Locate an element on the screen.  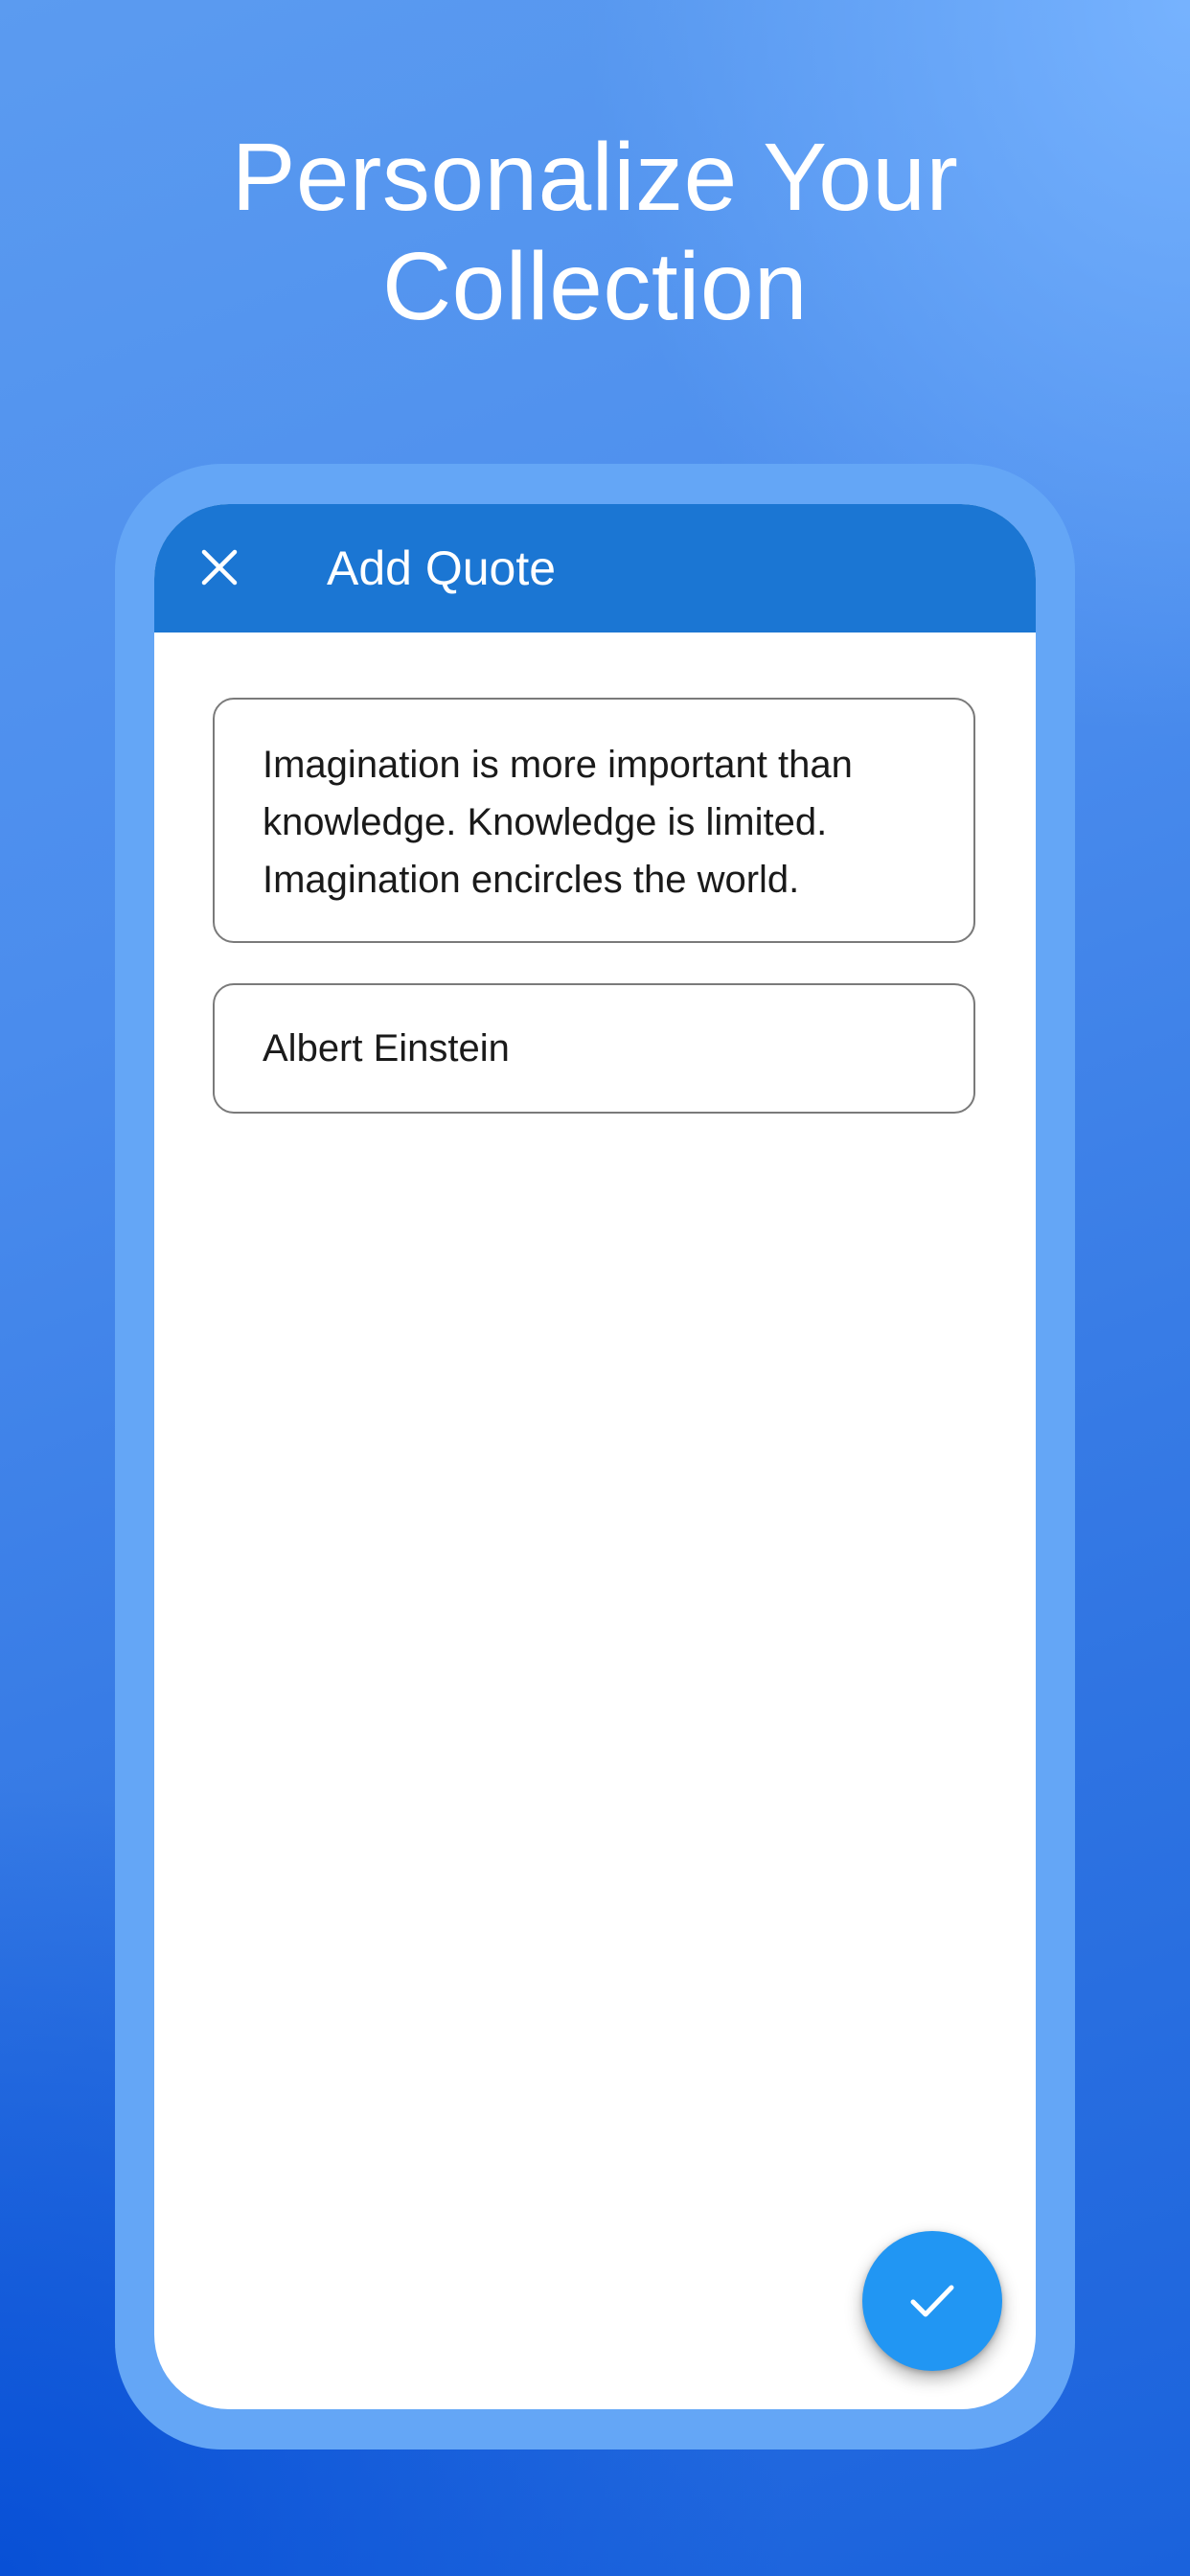
promo-headline-line-1: Personalize Your is located at coordinates (595, 177).